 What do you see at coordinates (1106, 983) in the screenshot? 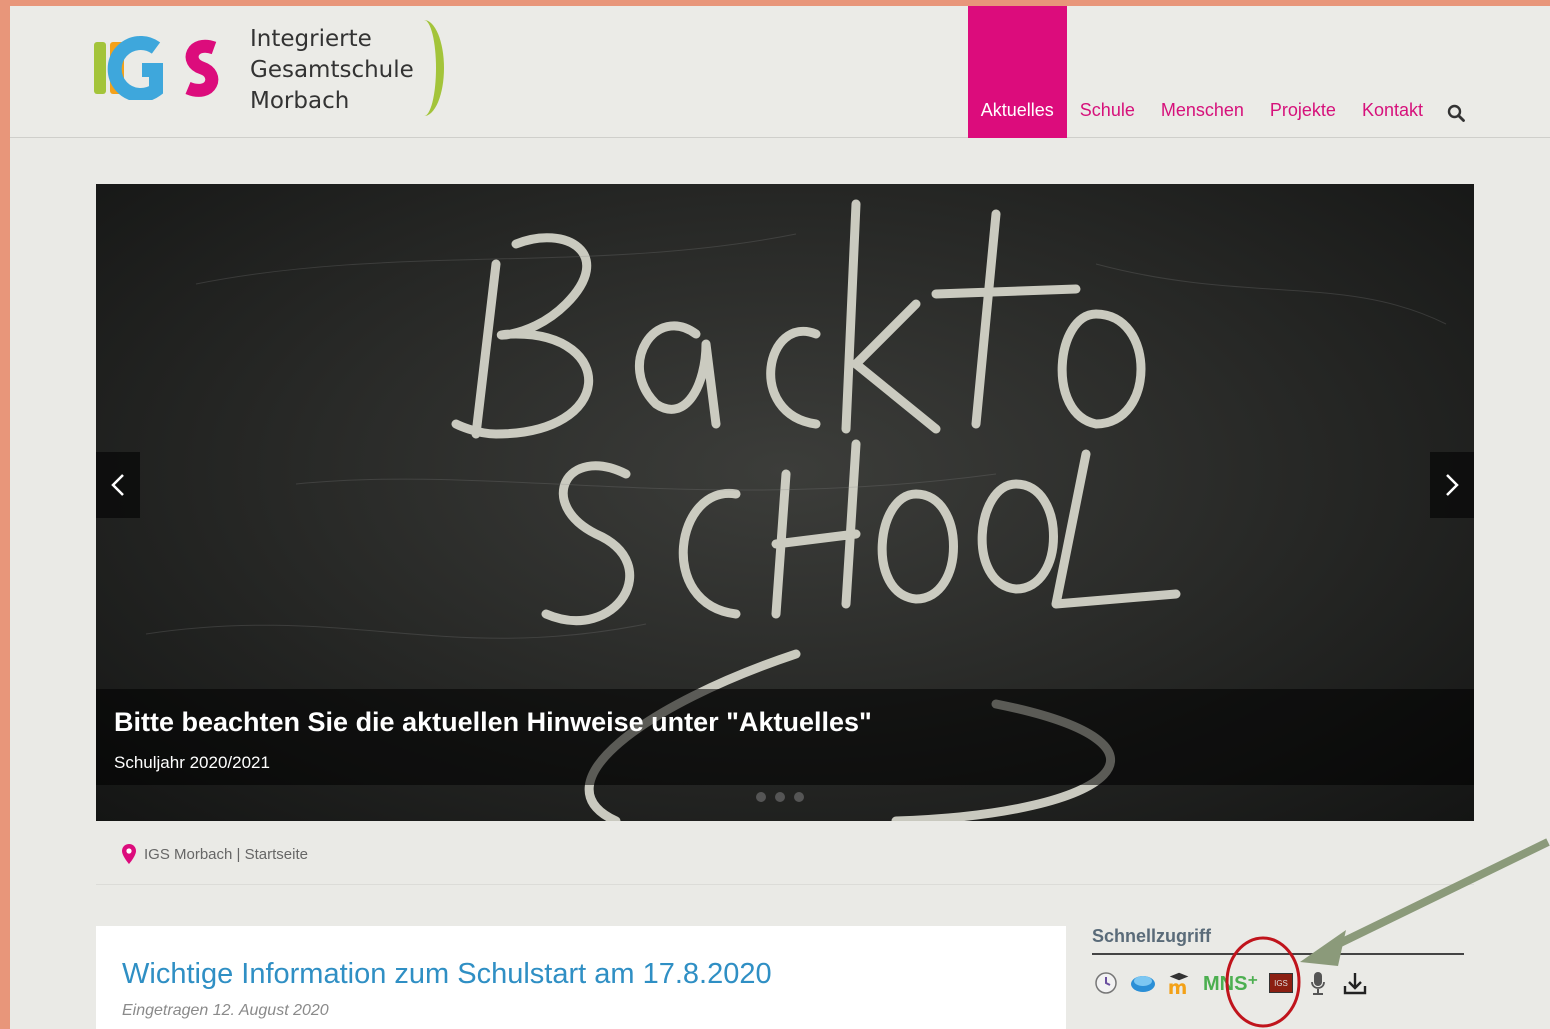
I see `clock-icon` at bounding box center [1106, 983].